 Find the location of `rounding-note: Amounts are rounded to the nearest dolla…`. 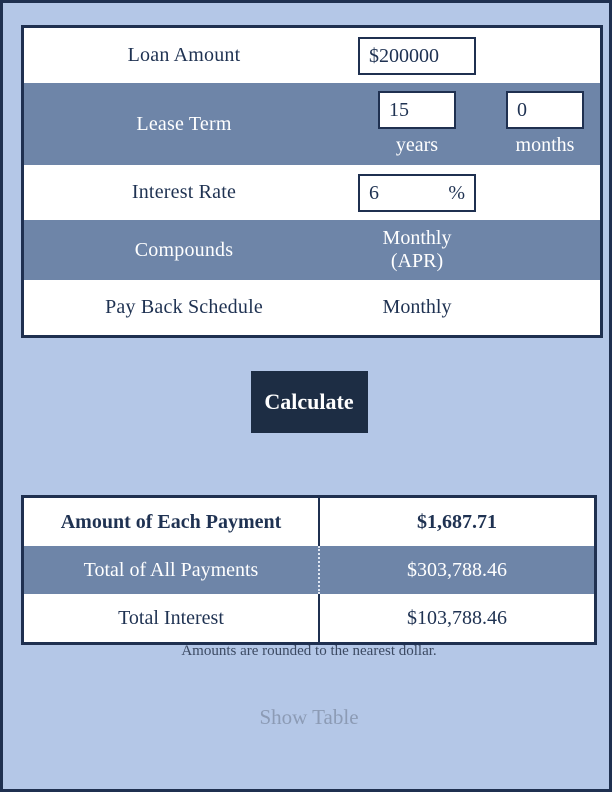

rounding-note: Amounts are rounded to the nearest dolla… is located at coordinates (309, 651).